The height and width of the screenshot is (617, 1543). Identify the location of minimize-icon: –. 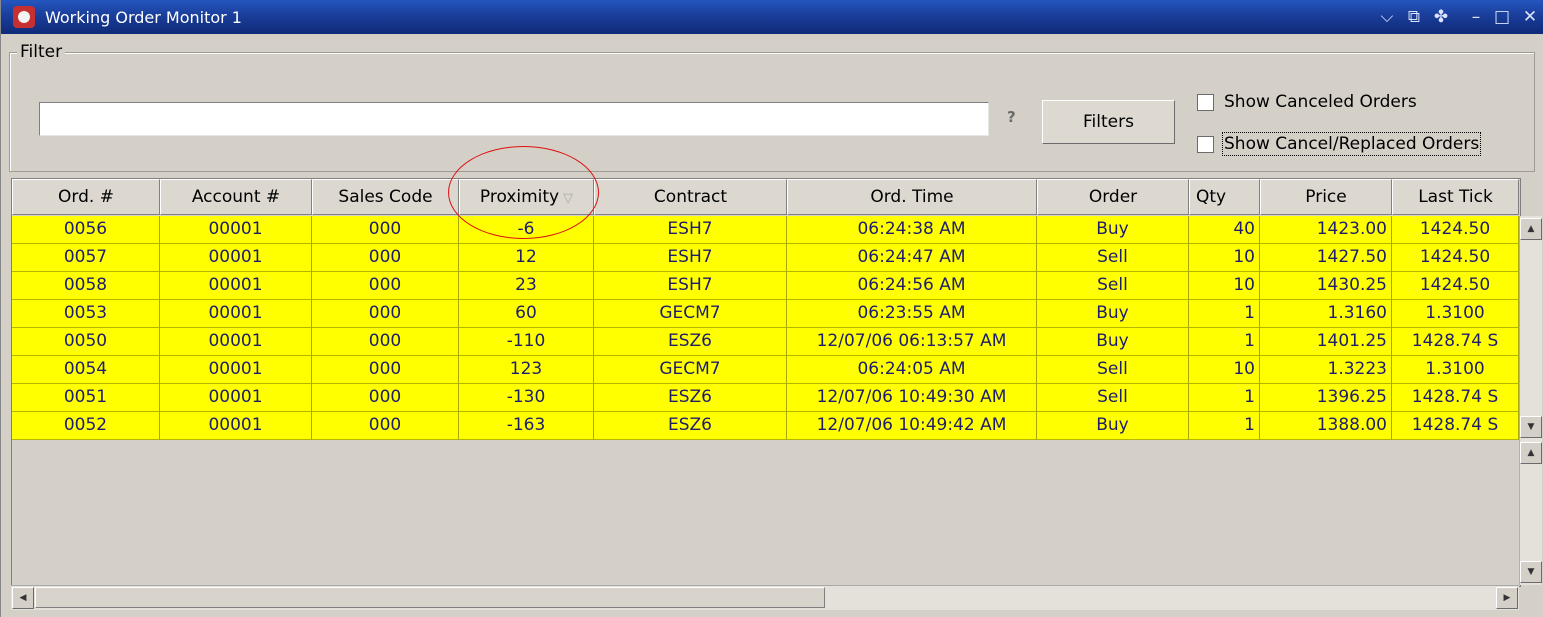
(1476, 17).